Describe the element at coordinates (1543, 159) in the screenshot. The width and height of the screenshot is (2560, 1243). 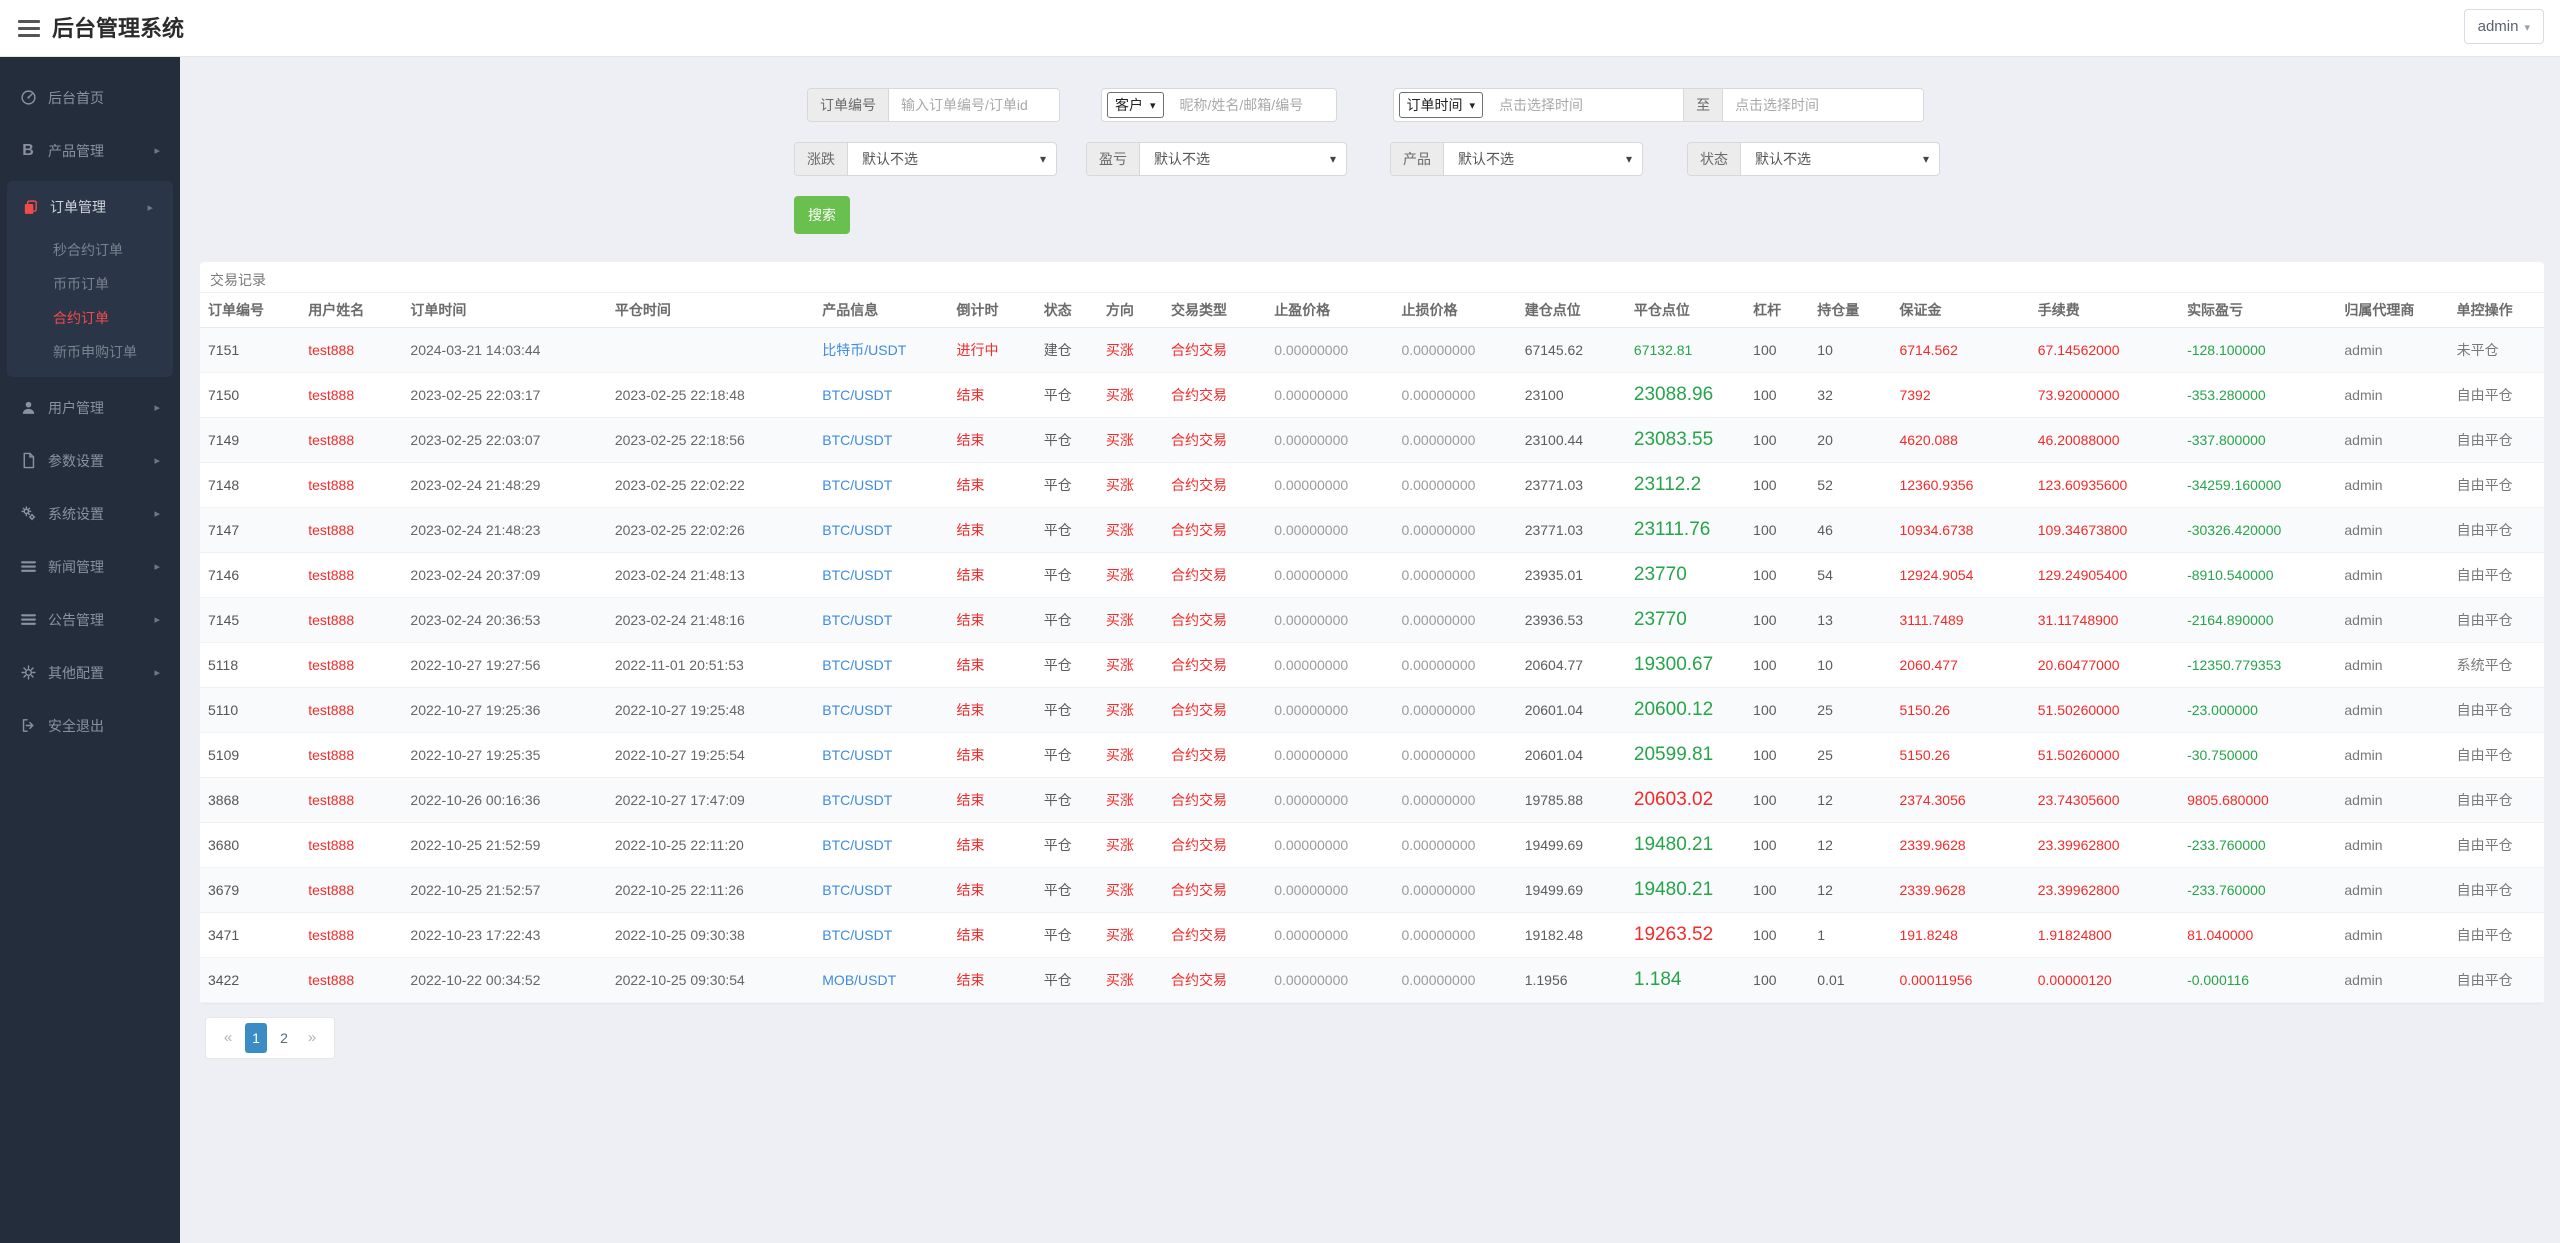
I see `product-select: 默认不选 ▾` at that location.